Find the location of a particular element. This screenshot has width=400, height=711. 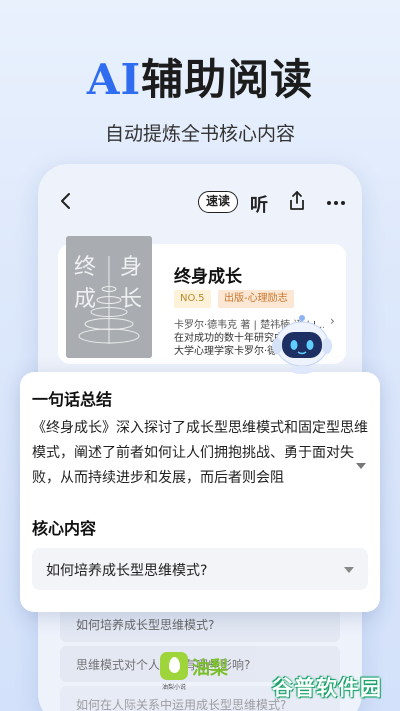

rank-badge: NO.5 is located at coordinates (192, 299).